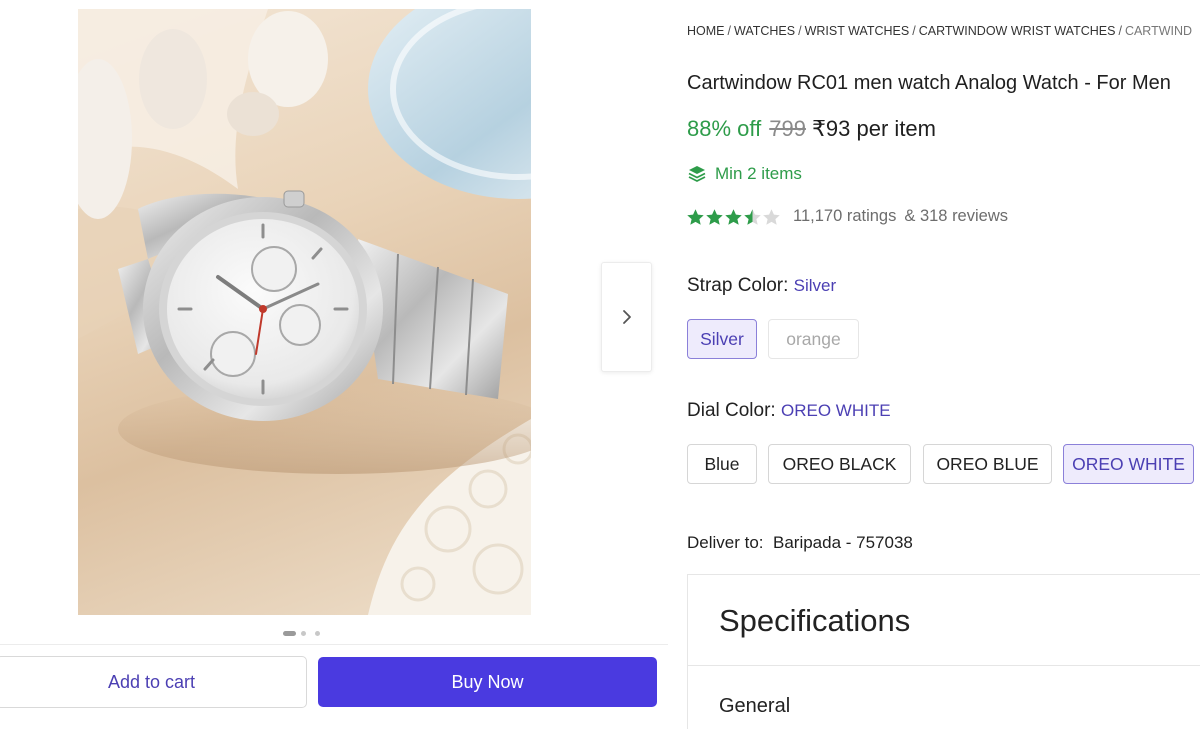 This screenshot has height=729, width=1200. What do you see at coordinates (487, 682) in the screenshot?
I see `buy-now-button: Buy Now` at bounding box center [487, 682].